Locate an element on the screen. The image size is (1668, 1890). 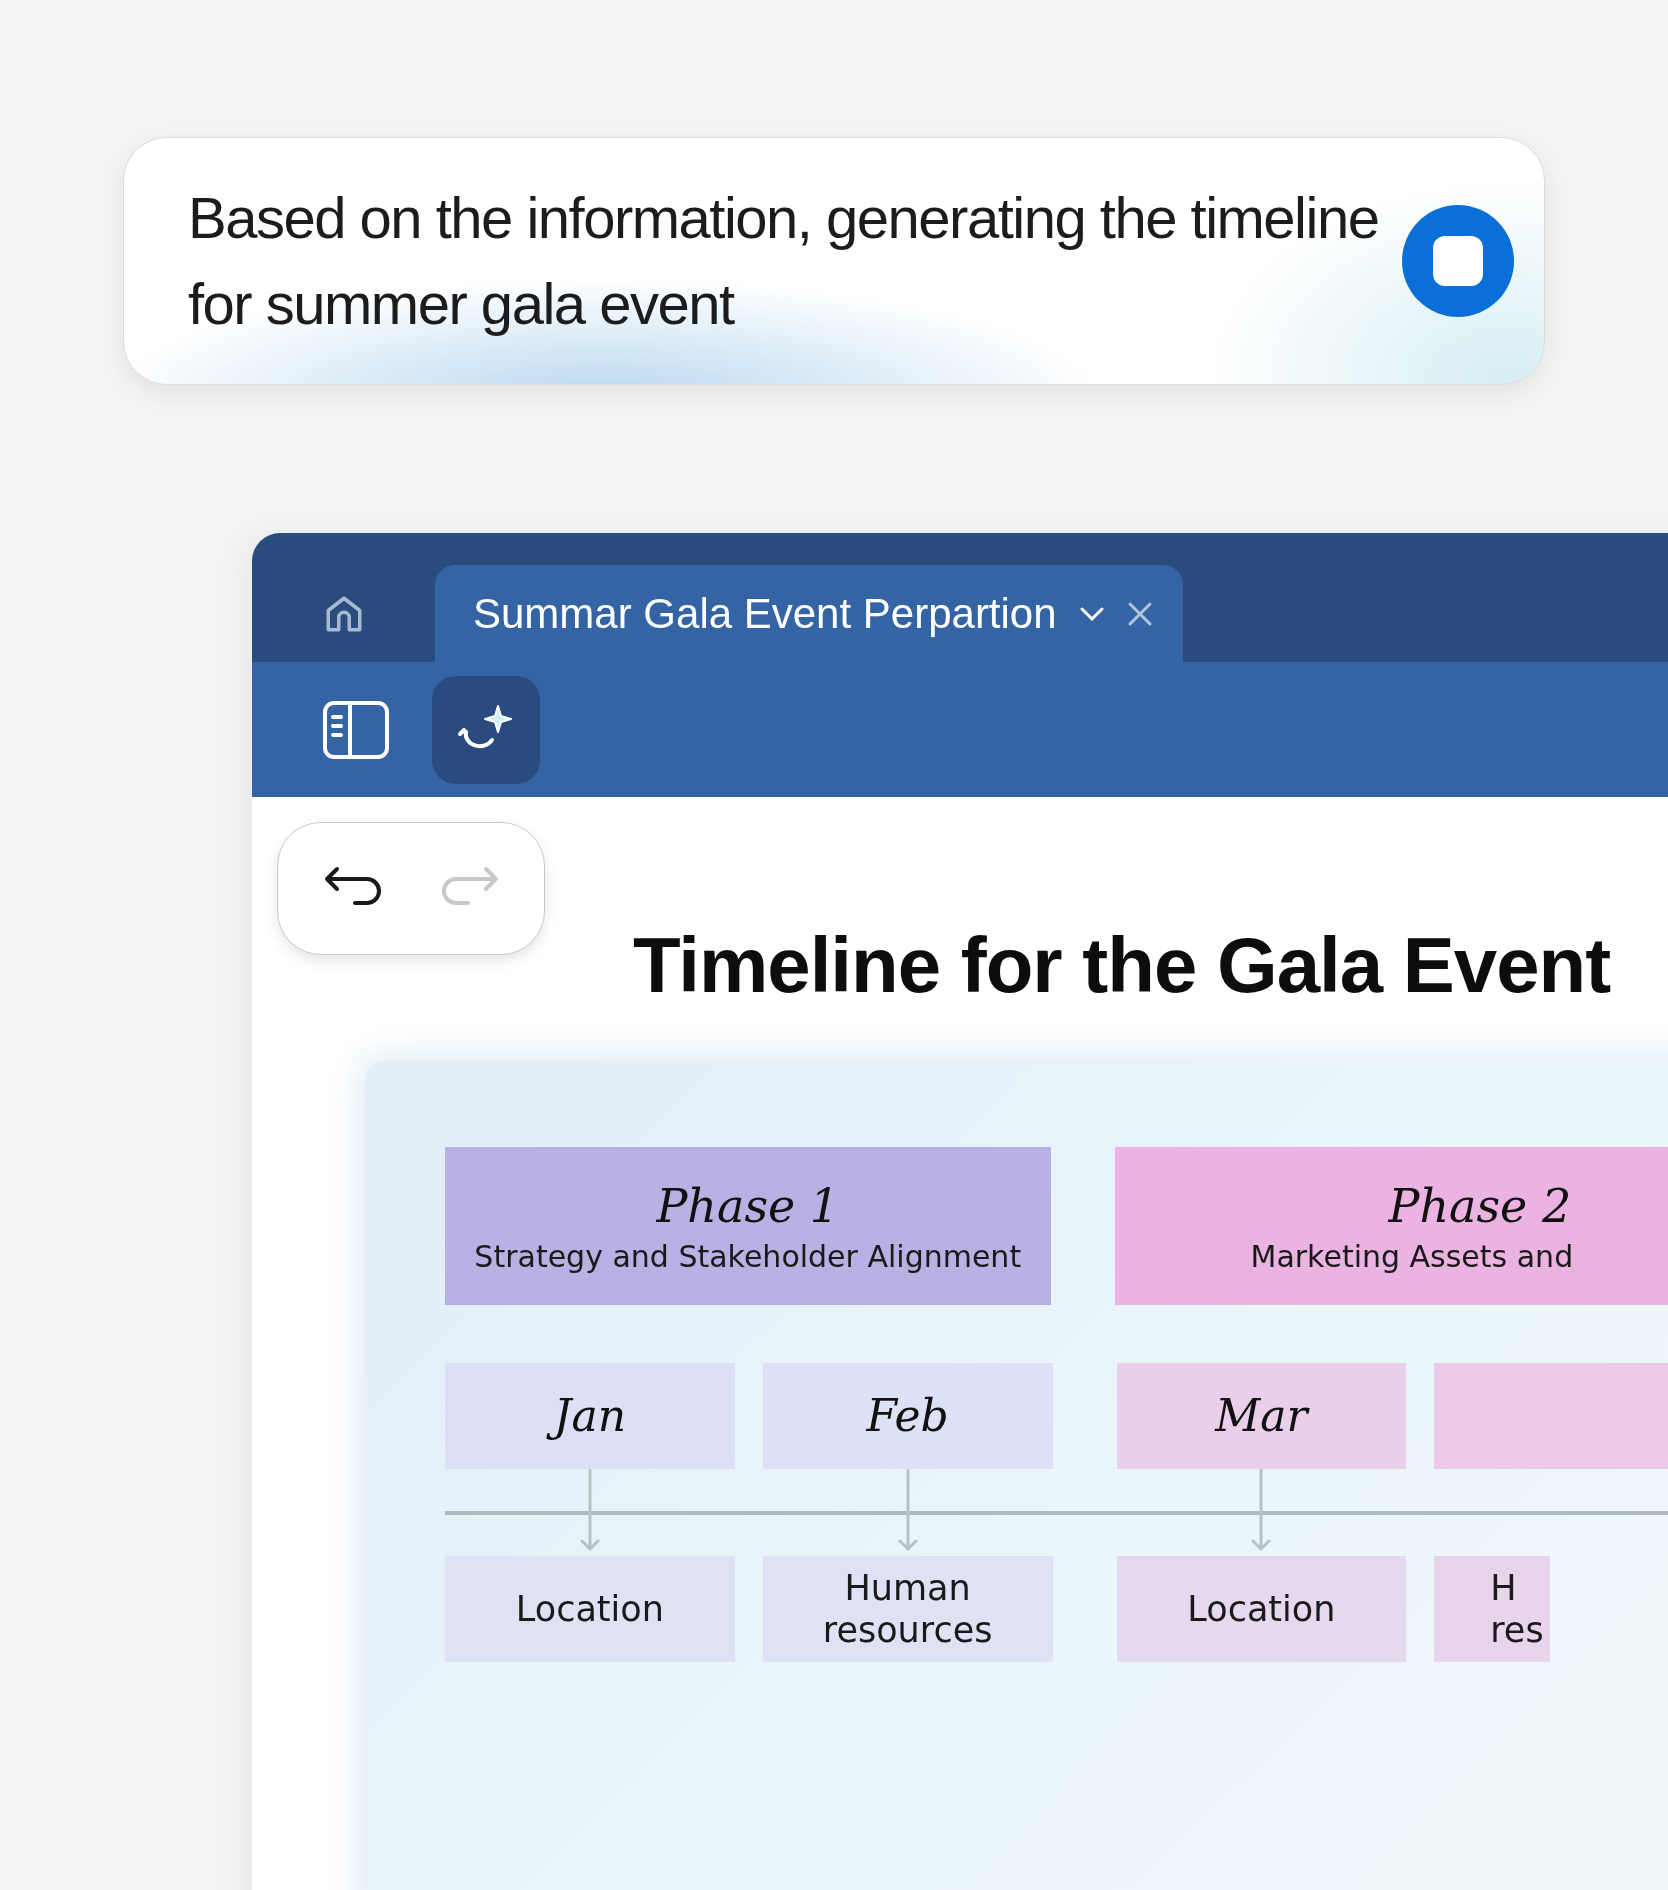
ai-assistant-button is located at coordinates (486, 729).